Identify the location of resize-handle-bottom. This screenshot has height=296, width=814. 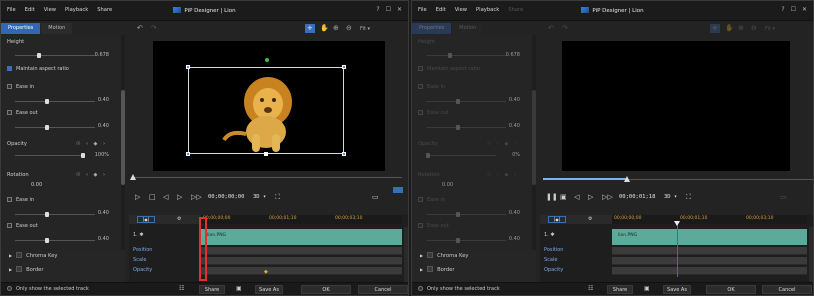
(266, 154).